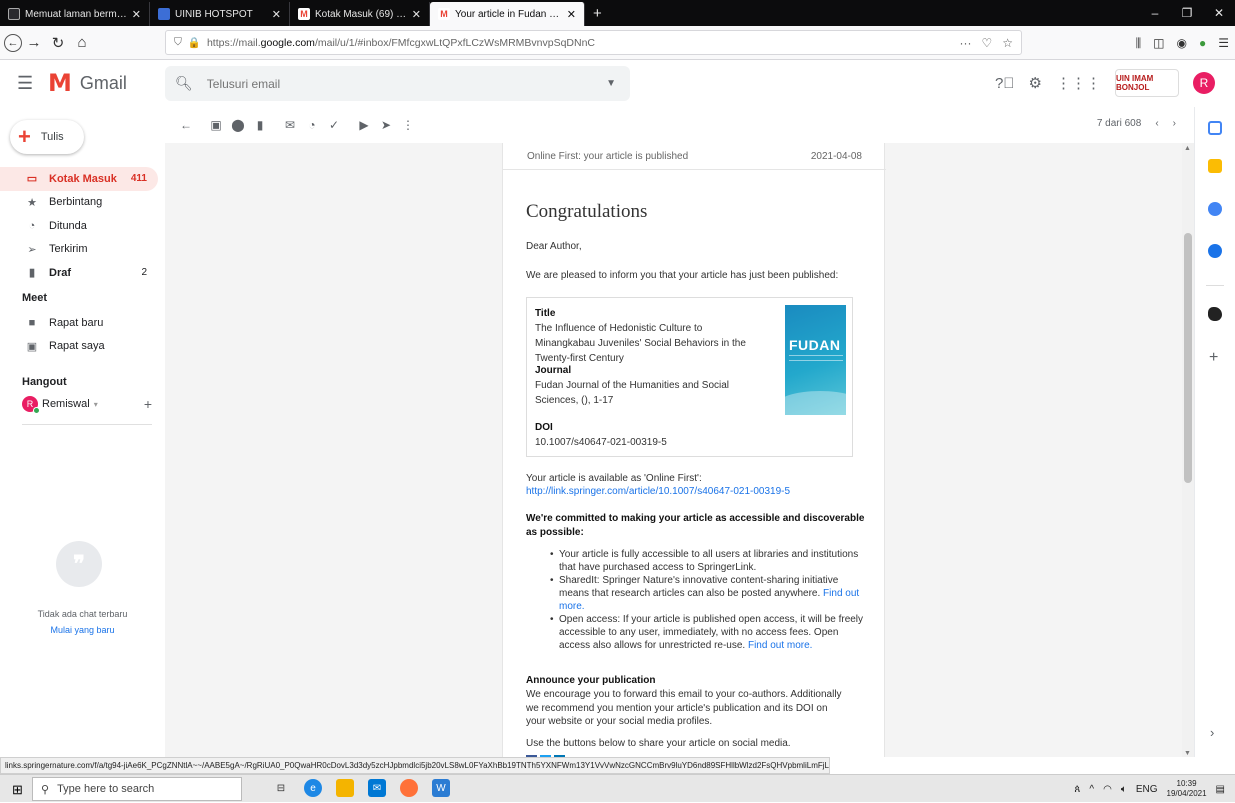 This screenshot has width=1235, height=803. What do you see at coordinates (1156, 123) in the screenshot?
I see `newer-chevron-icon: ‹` at bounding box center [1156, 123].